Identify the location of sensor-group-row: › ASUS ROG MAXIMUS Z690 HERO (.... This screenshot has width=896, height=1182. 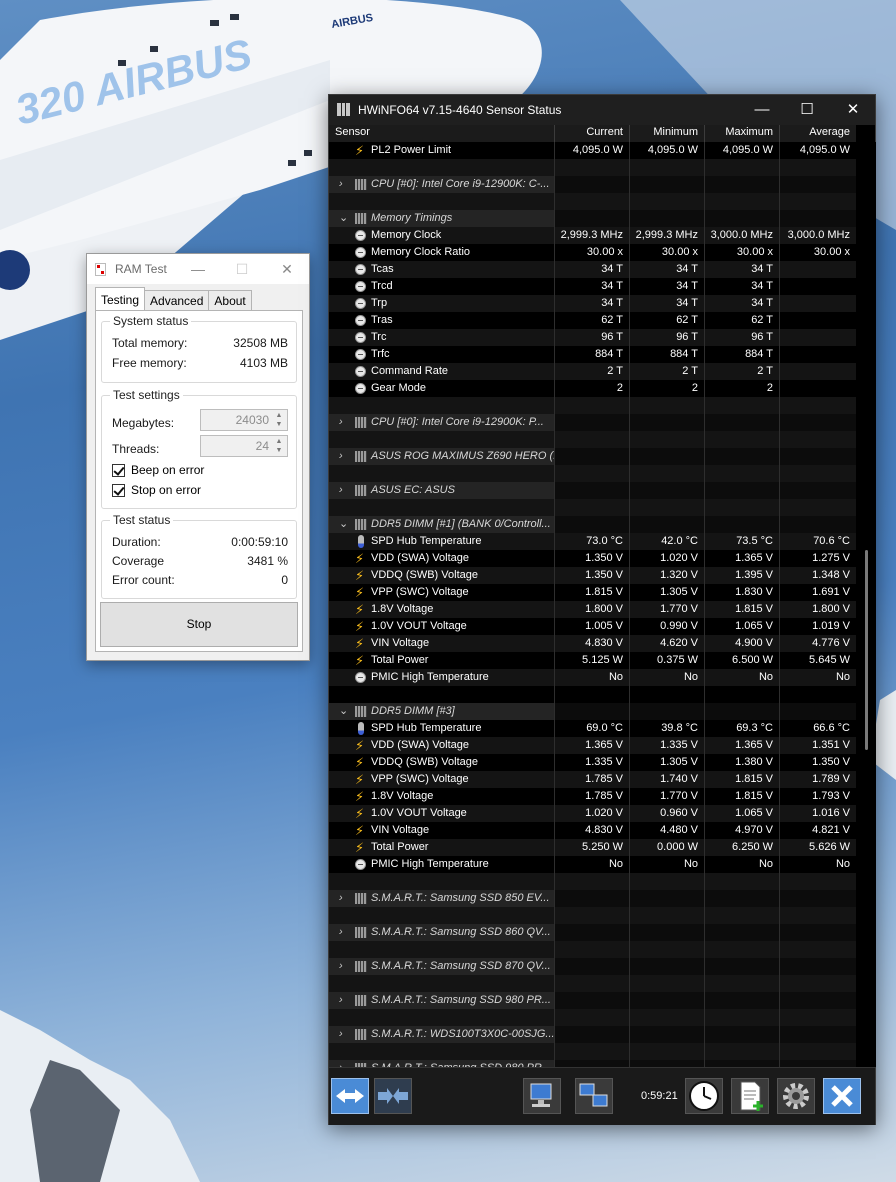
(592, 456).